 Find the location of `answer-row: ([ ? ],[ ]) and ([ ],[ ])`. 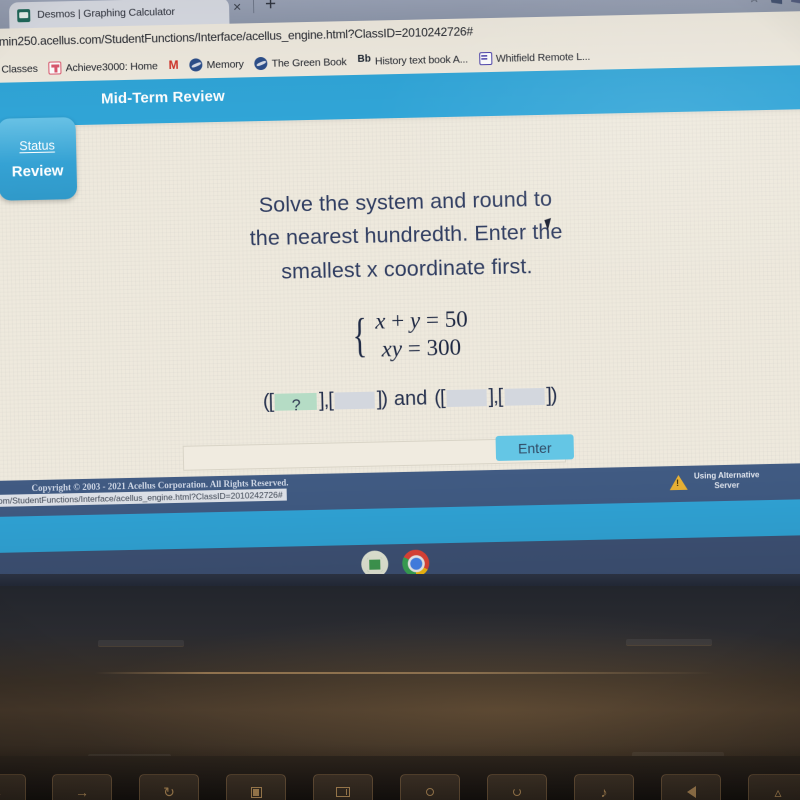

answer-row: ([ ? ],[ ]) and ([ ],[ ]) is located at coordinates (400, 399).